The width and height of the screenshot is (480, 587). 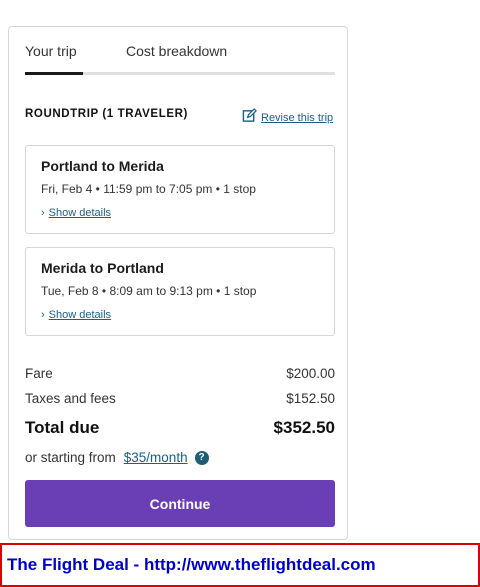 What do you see at coordinates (149, 291) in the screenshot?
I see `segment-times: Tue, Feb 8 • 8:09 am to 9:13 pm • 1 stop` at bounding box center [149, 291].